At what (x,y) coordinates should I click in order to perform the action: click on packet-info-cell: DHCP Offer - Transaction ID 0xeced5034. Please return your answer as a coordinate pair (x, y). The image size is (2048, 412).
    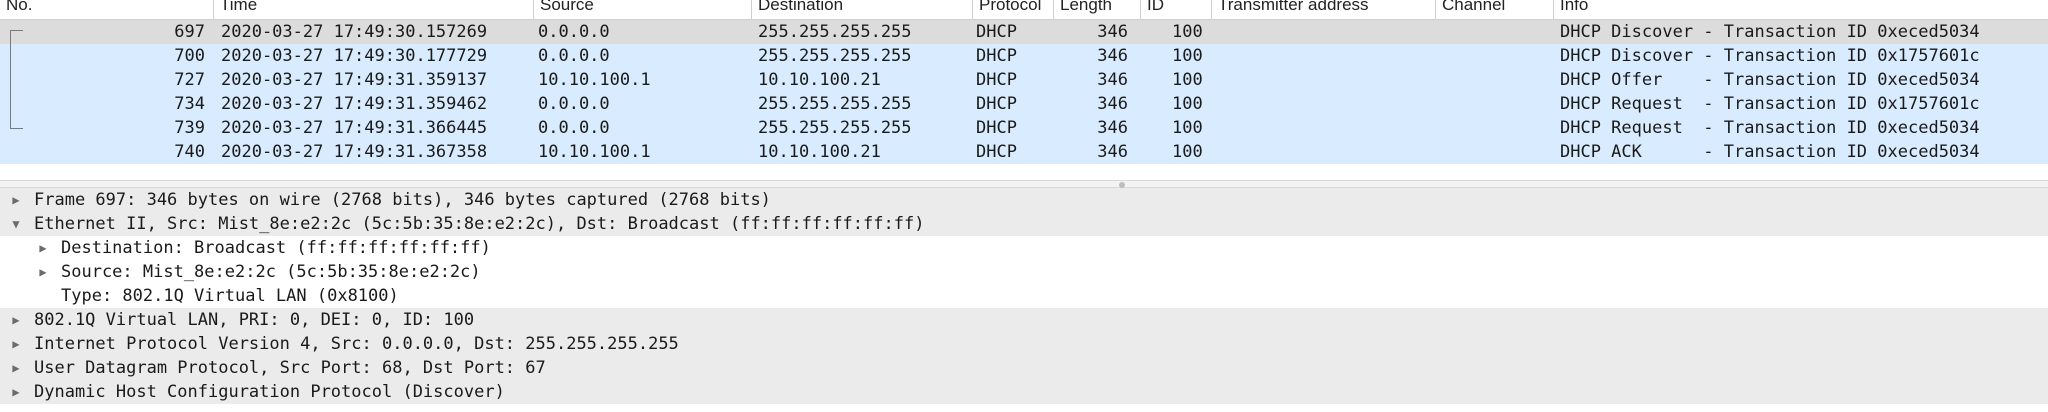
    Looking at the image, I should click on (1770, 80).